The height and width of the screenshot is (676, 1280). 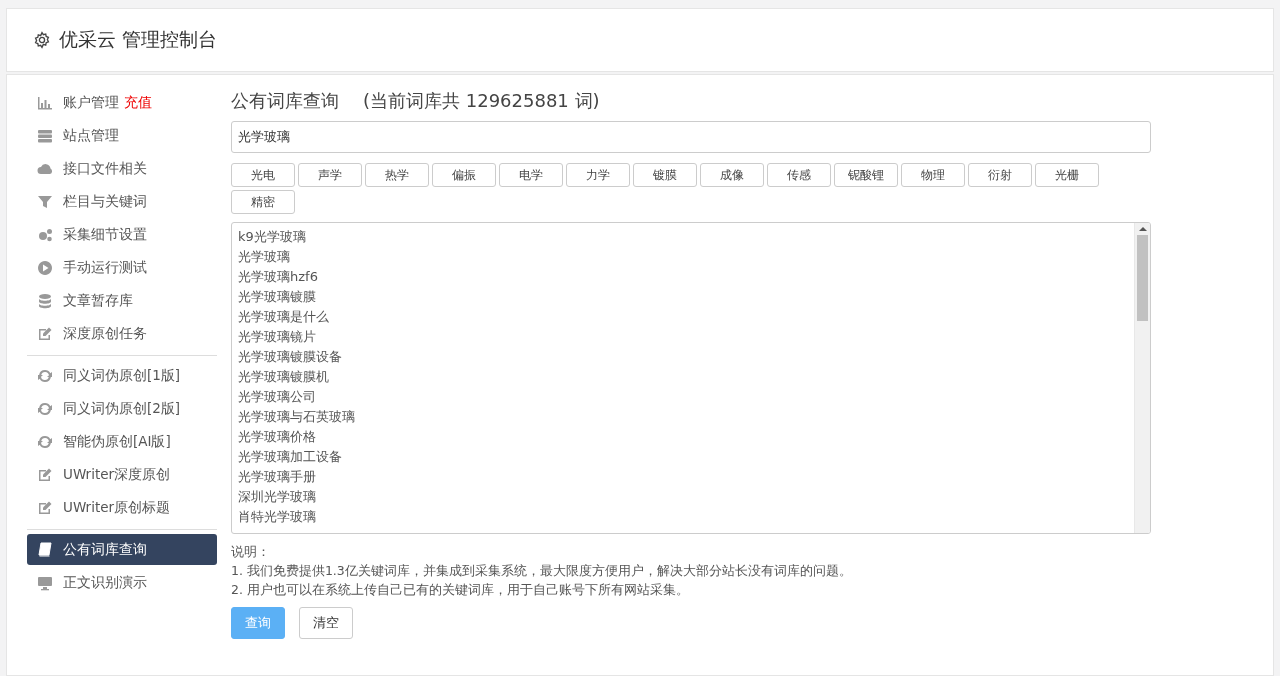 What do you see at coordinates (683, 257) in the screenshot?
I see `result-item: 光学玻璃` at bounding box center [683, 257].